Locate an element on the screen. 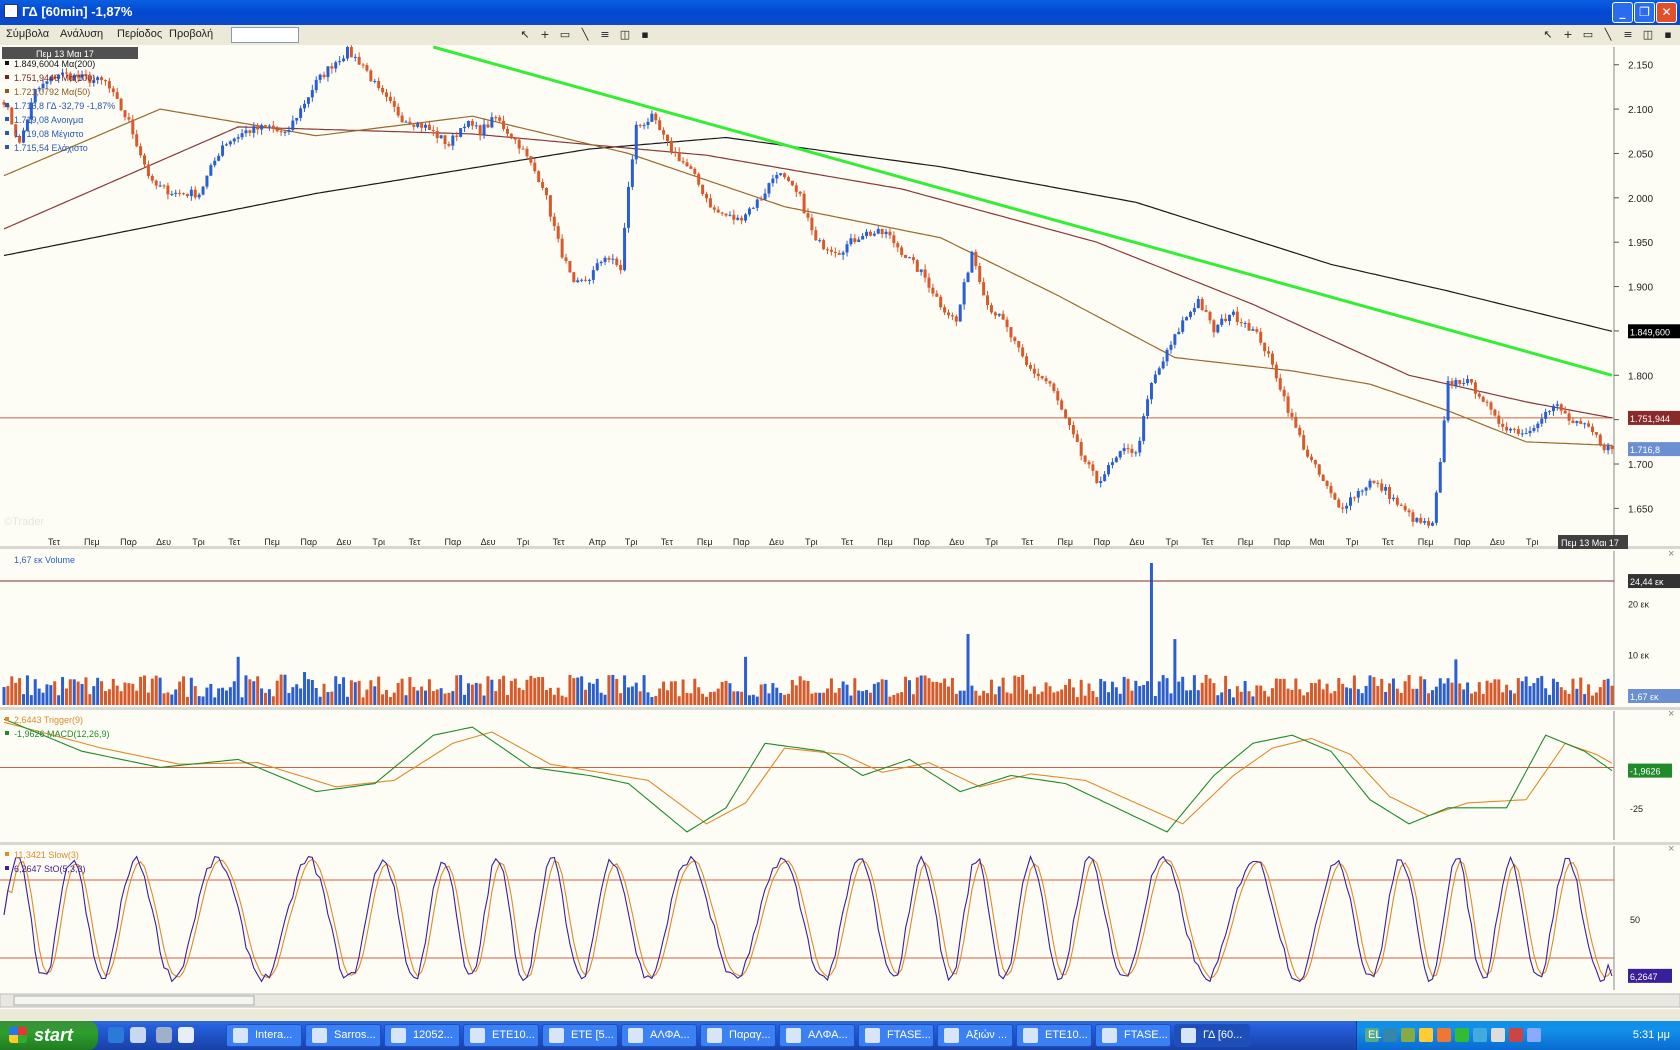 The image size is (1680, 1050). menu-view: Προβολή is located at coordinates (191, 34).